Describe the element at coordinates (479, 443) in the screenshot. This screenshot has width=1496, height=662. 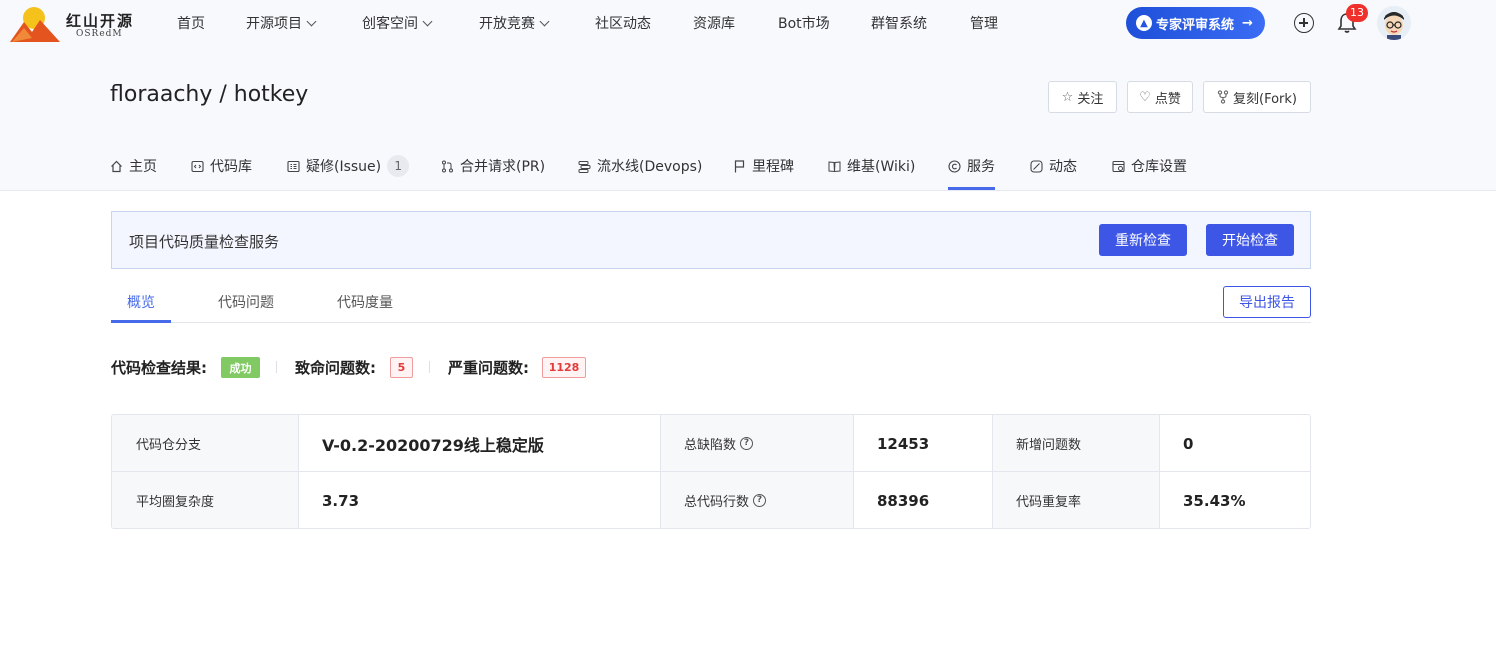
I see `branch-value: V-0.2-20200729线上稳定版` at that location.